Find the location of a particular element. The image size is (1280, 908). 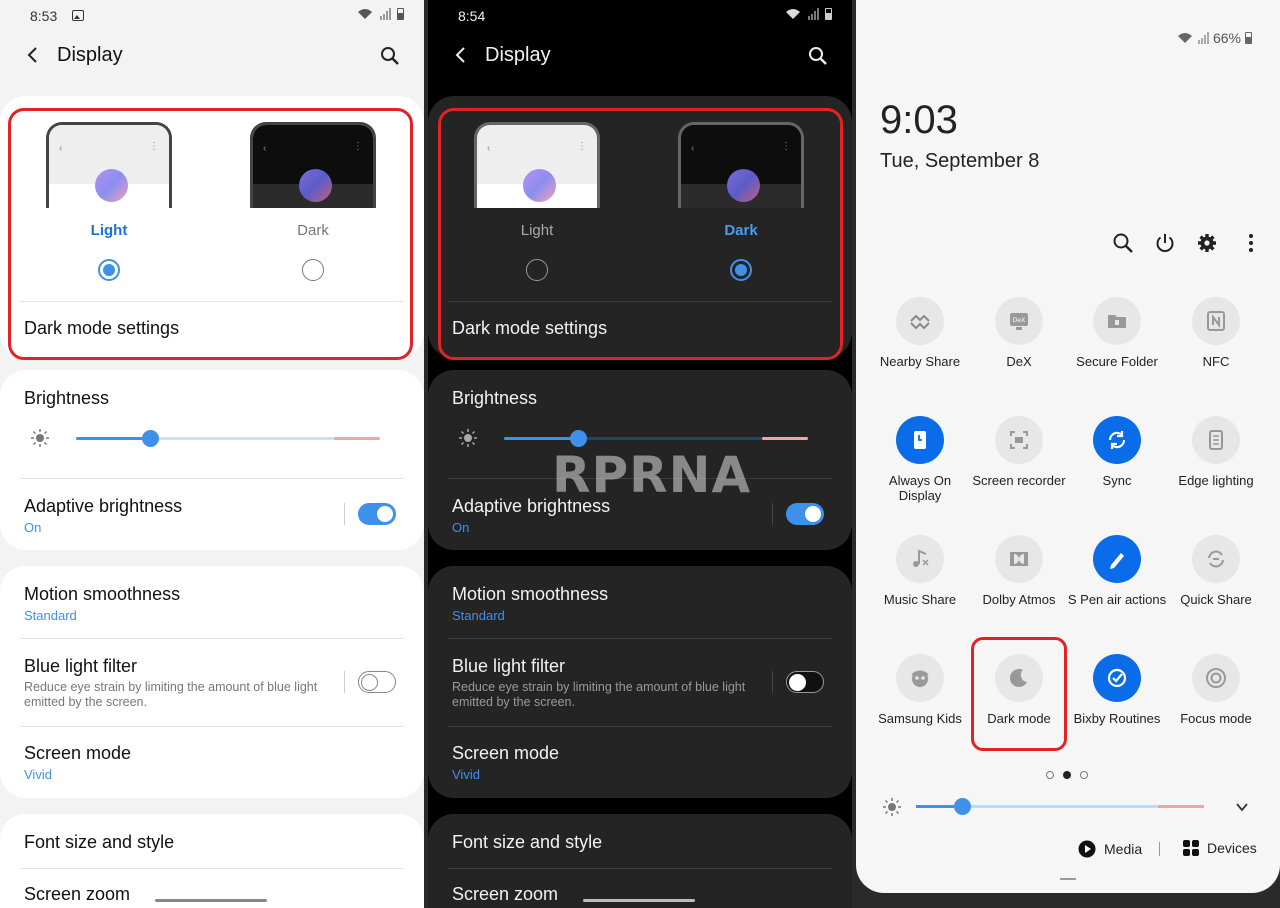

music-share-icon is located at coordinates (920, 559).